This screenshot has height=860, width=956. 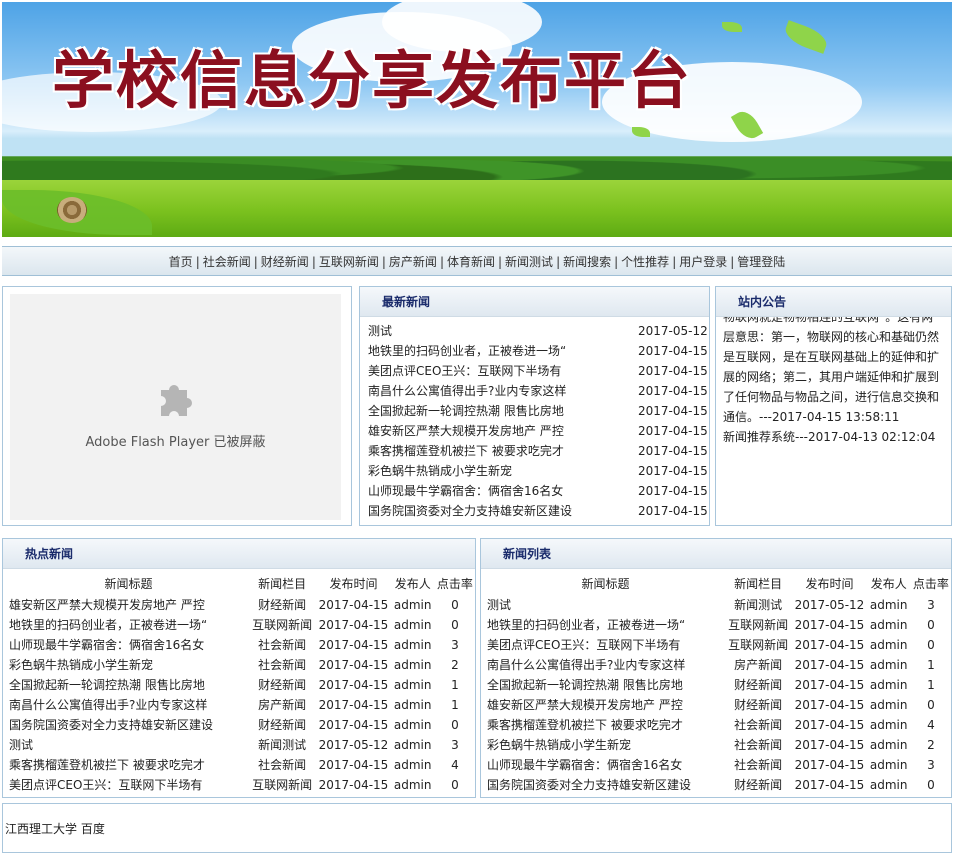 I want to click on nav-admin-login: 管理登陆, so click(x=761, y=262).